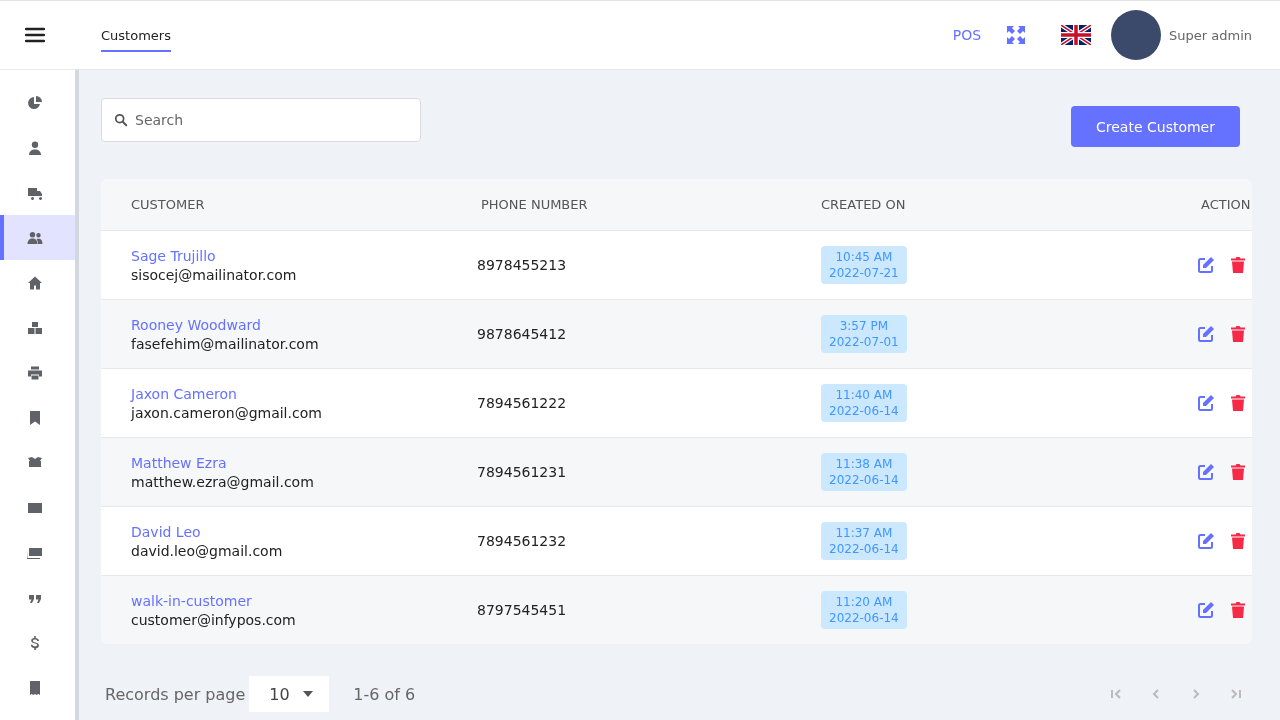 This screenshot has height=720, width=1280. I want to click on created-on-badge: 11:20 AM 2022-06-14, so click(864, 610).